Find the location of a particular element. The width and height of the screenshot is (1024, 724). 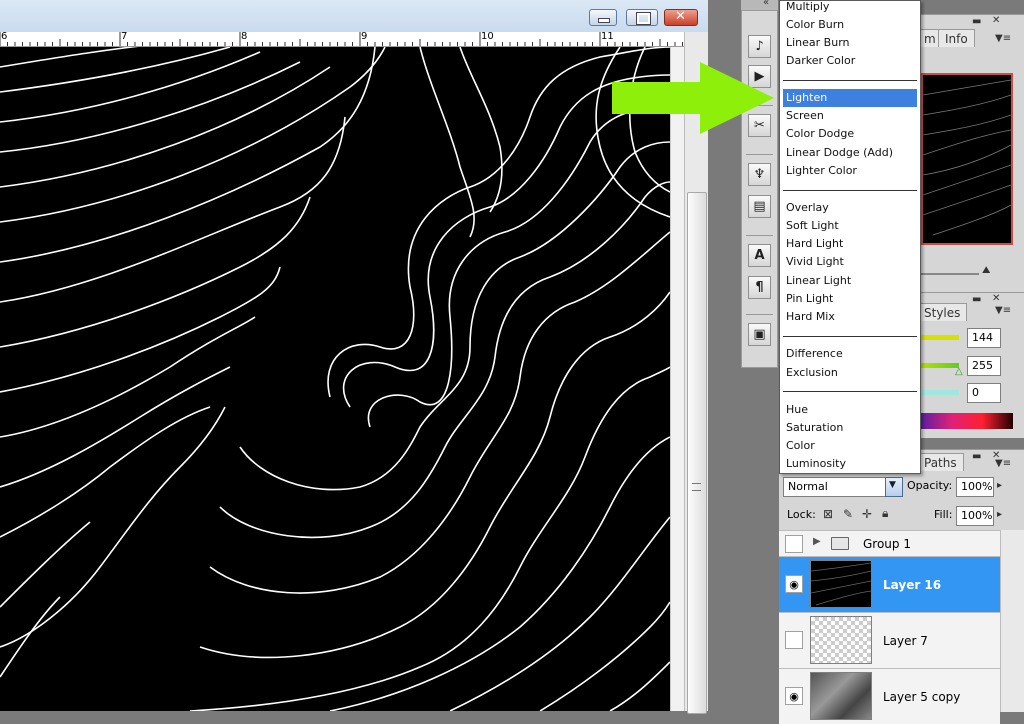

lock-label: Lock: is located at coordinates (801, 514).